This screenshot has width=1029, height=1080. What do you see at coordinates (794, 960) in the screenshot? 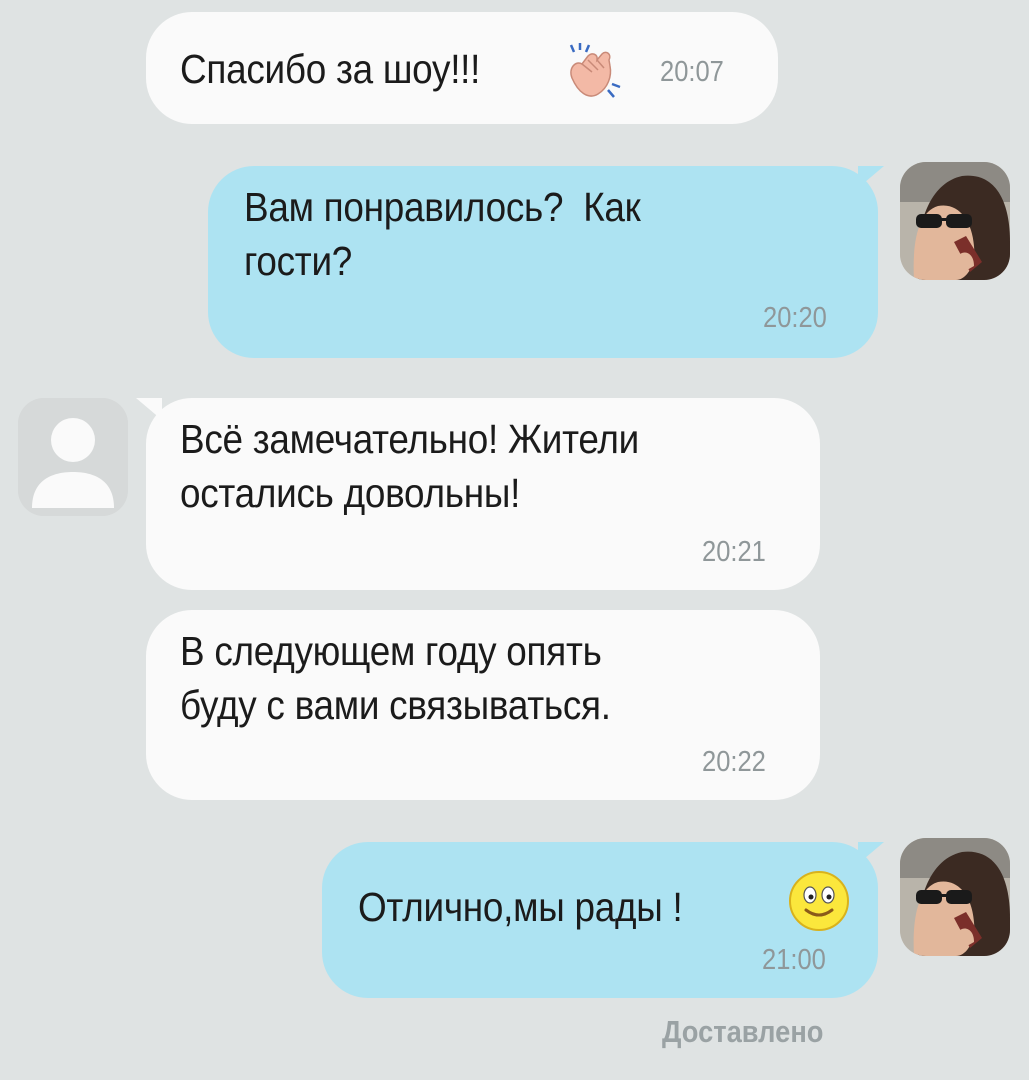
I see `message-time: 21:00` at bounding box center [794, 960].